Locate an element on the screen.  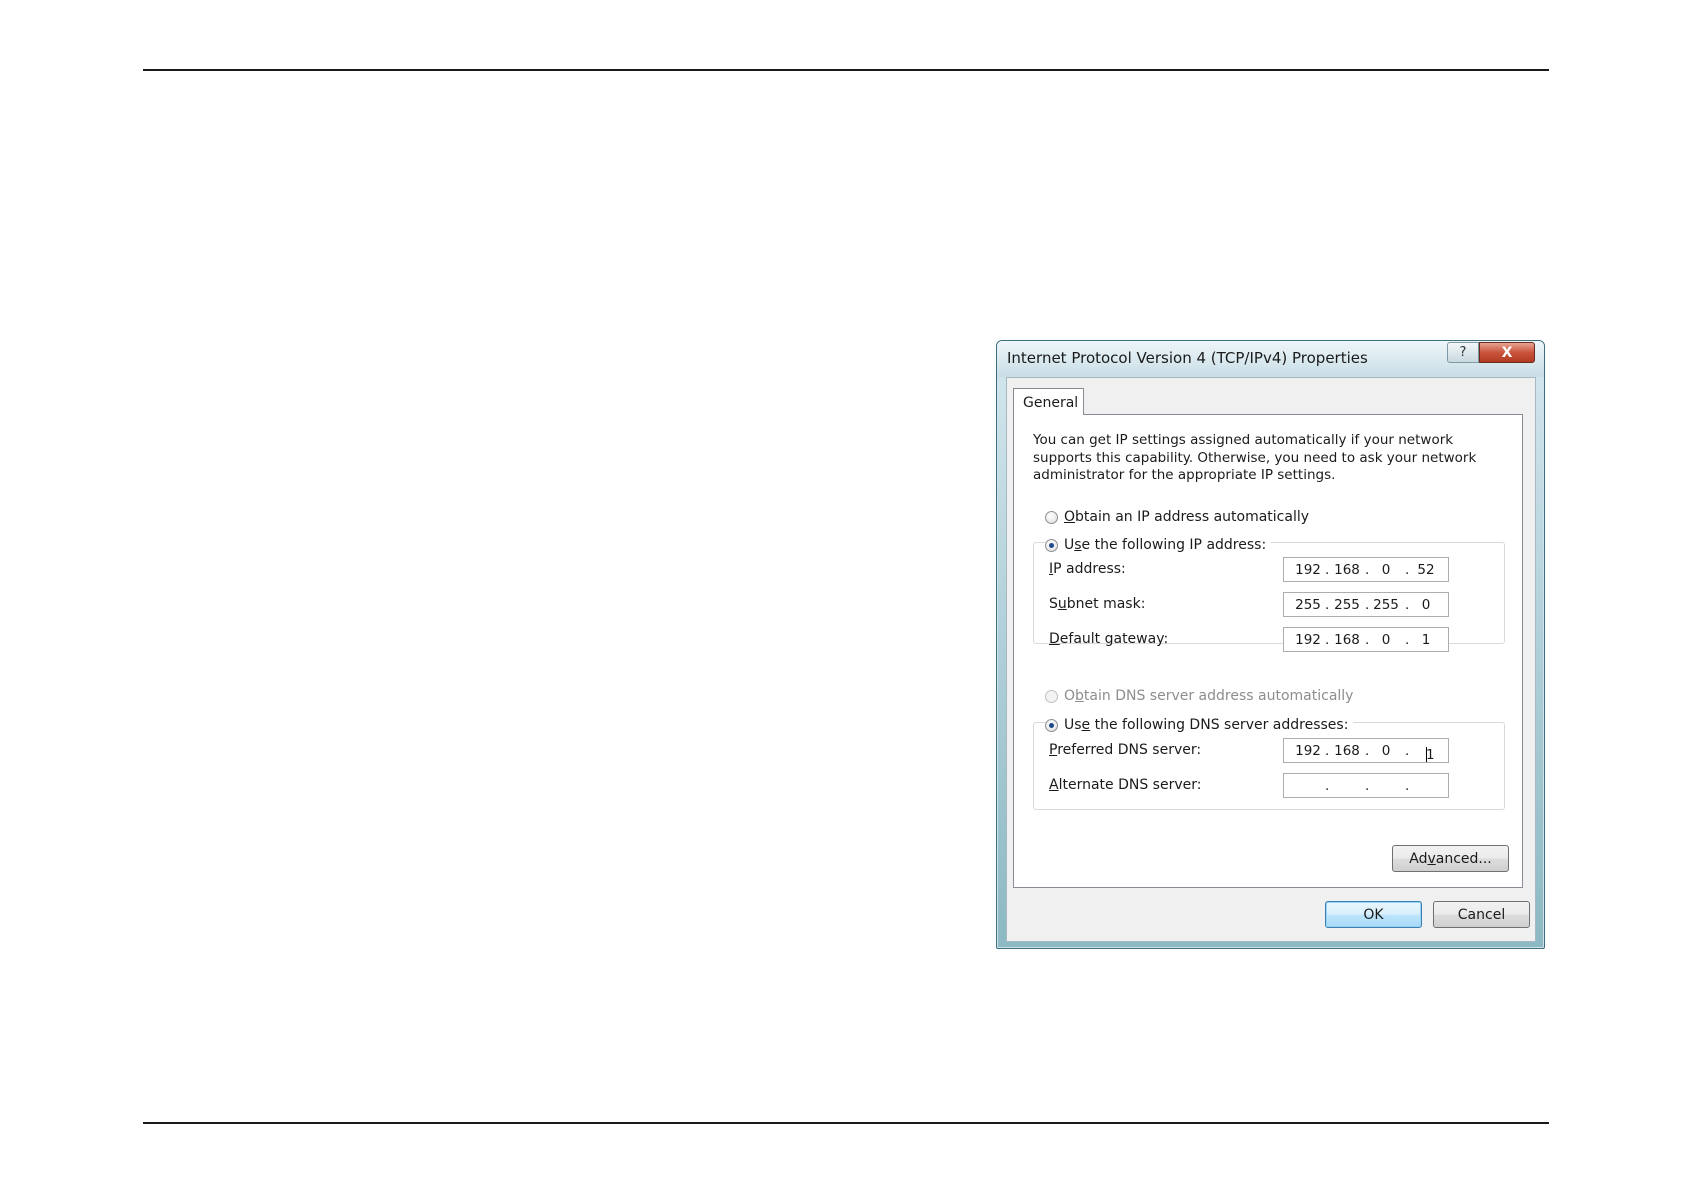
text-cursor is located at coordinates (1426, 754).